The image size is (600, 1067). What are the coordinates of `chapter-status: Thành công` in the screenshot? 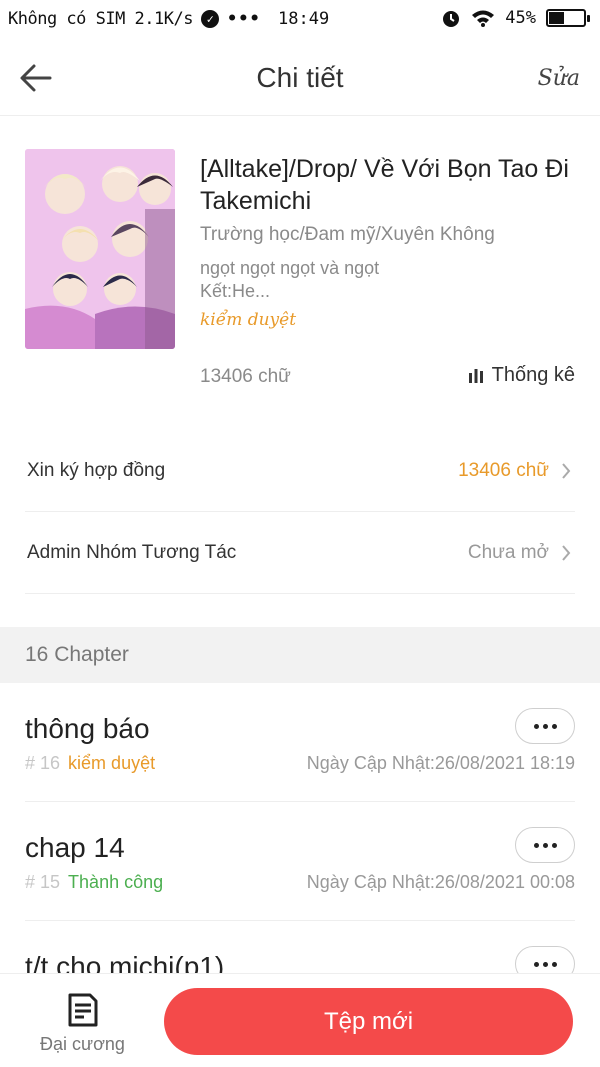 It's located at (116, 882).